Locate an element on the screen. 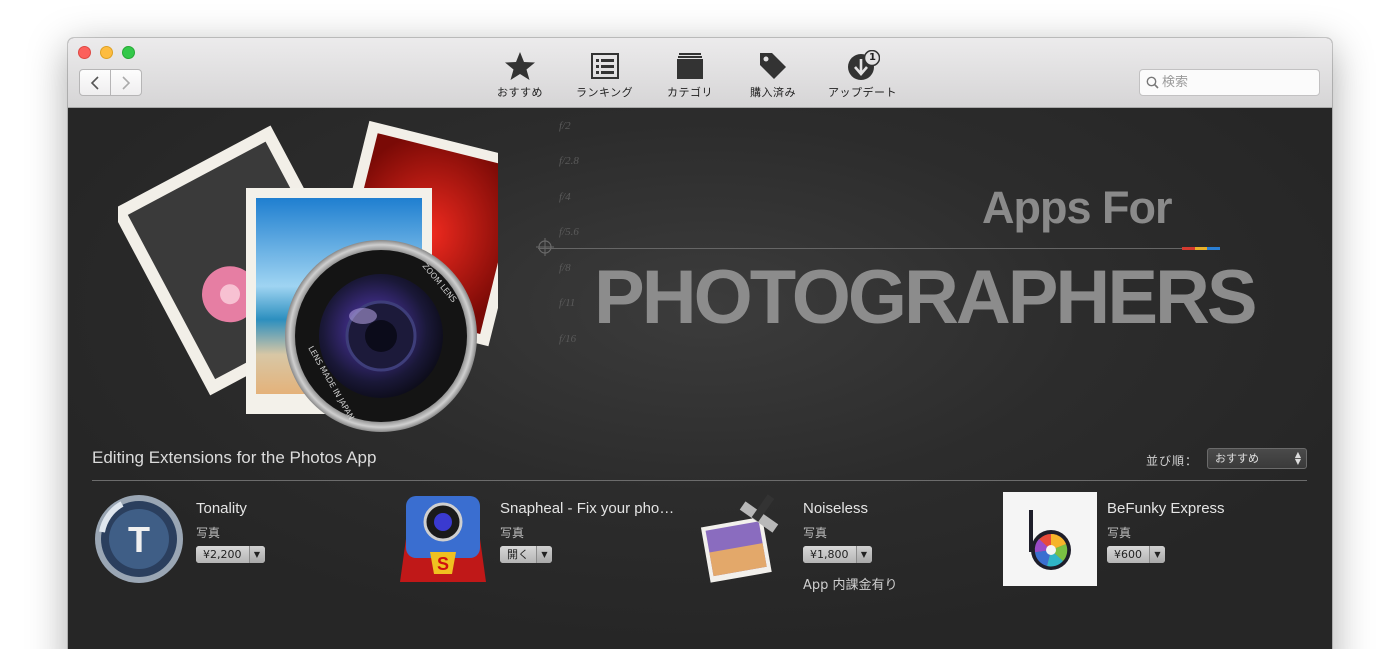  banner-color-stripes is located at coordinates (1201, 248).